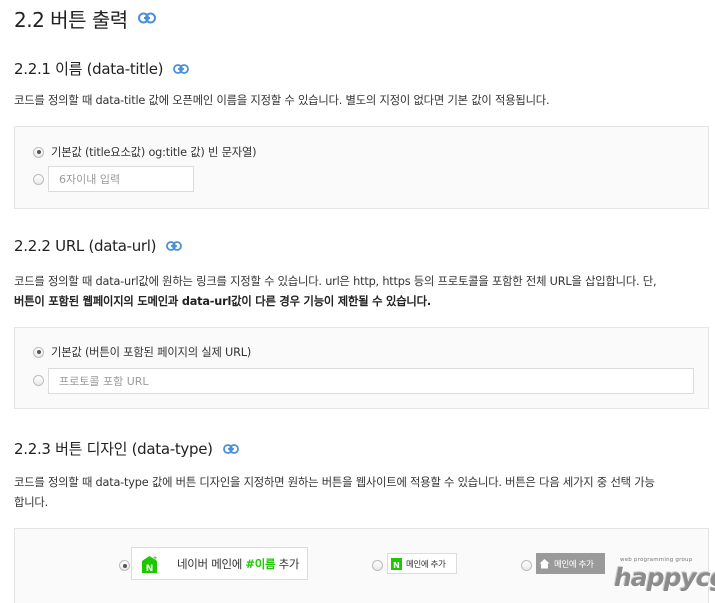  What do you see at coordinates (85, 246) in the screenshot?
I see `url-title: 2.2.2 URL (data-url)` at bounding box center [85, 246].